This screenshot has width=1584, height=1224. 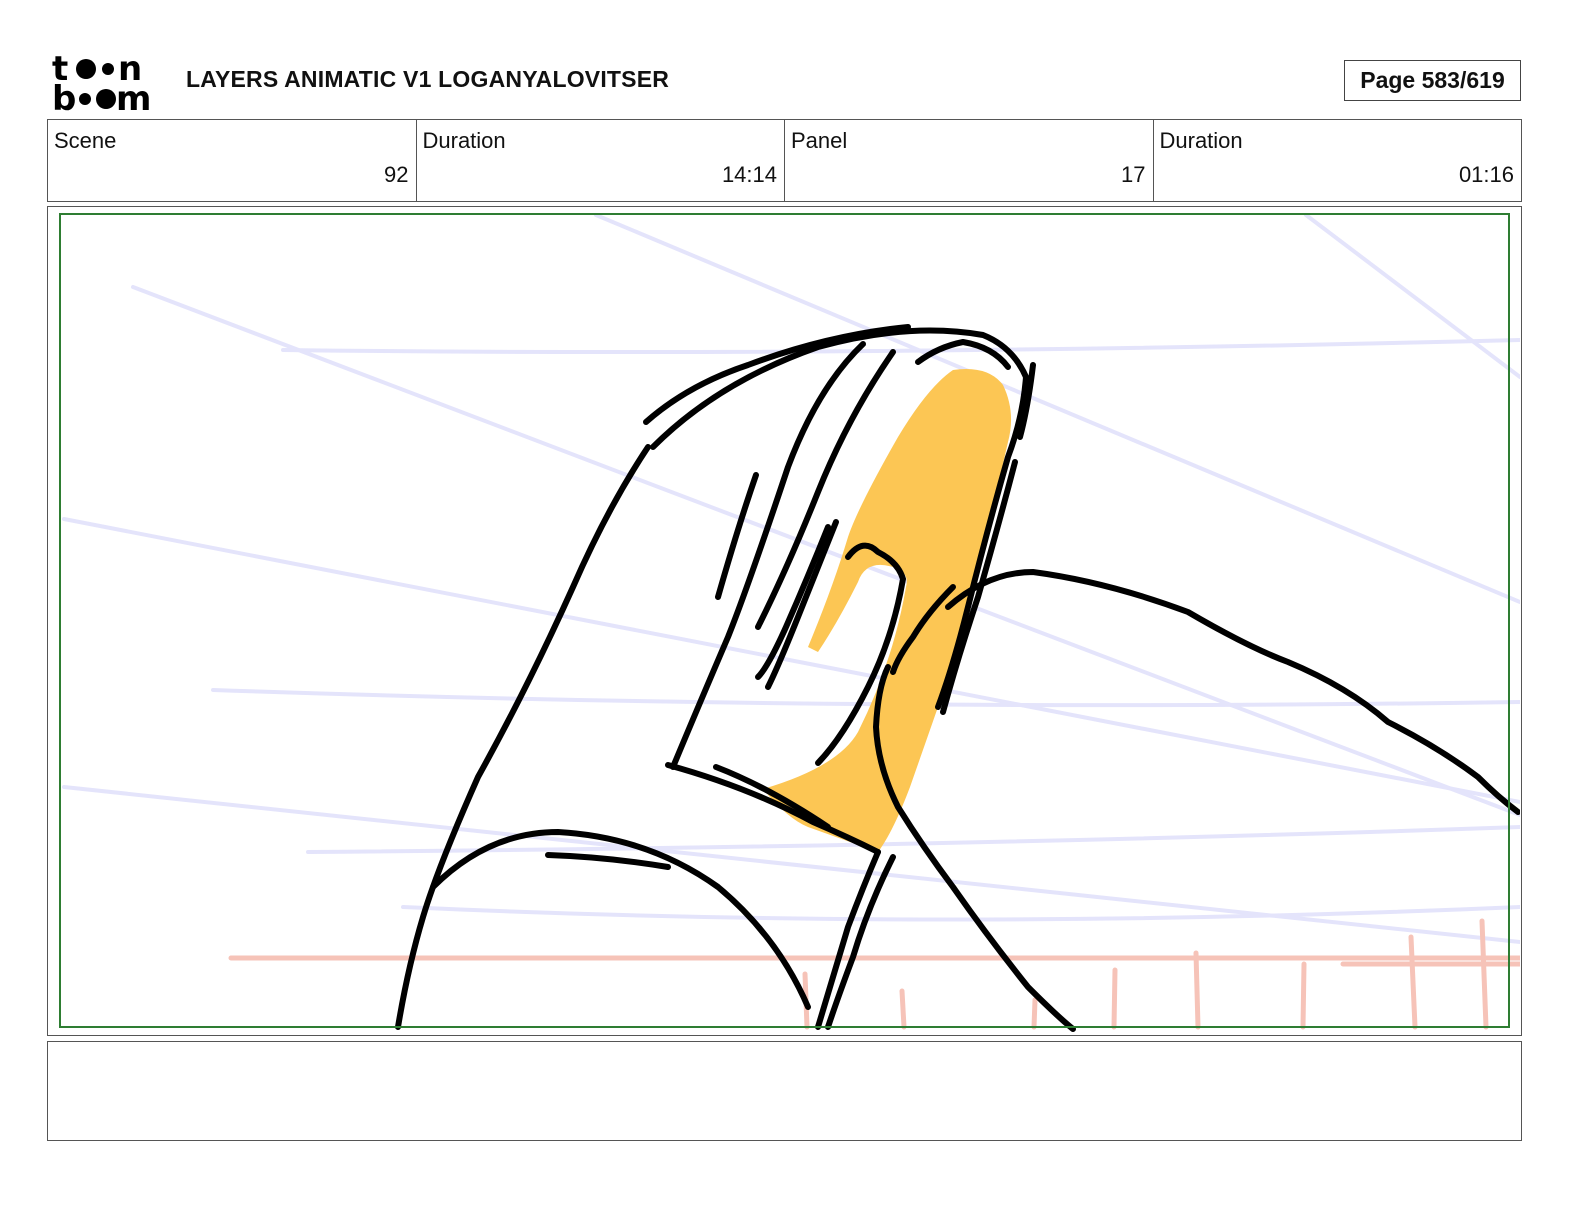 What do you see at coordinates (85, 140) in the screenshot?
I see `scene-label: Scene` at bounding box center [85, 140].